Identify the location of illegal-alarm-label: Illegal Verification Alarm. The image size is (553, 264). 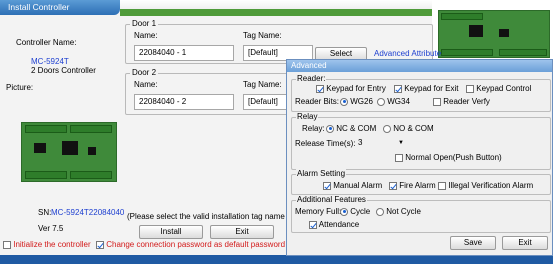
(491, 185).